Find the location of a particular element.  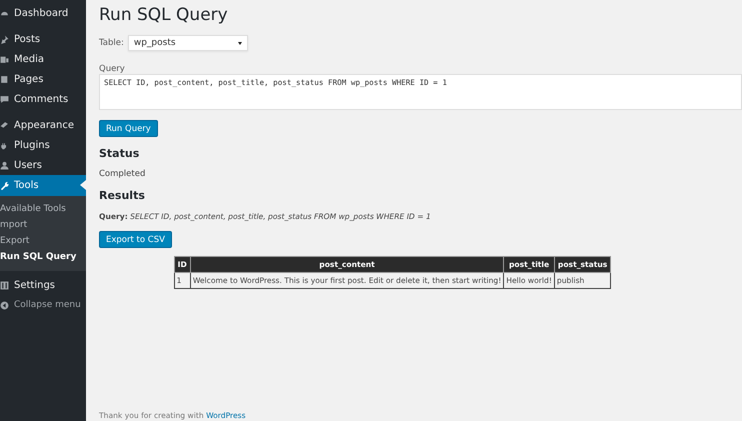

menu-item: Dashboard is located at coordinates (43, 13).